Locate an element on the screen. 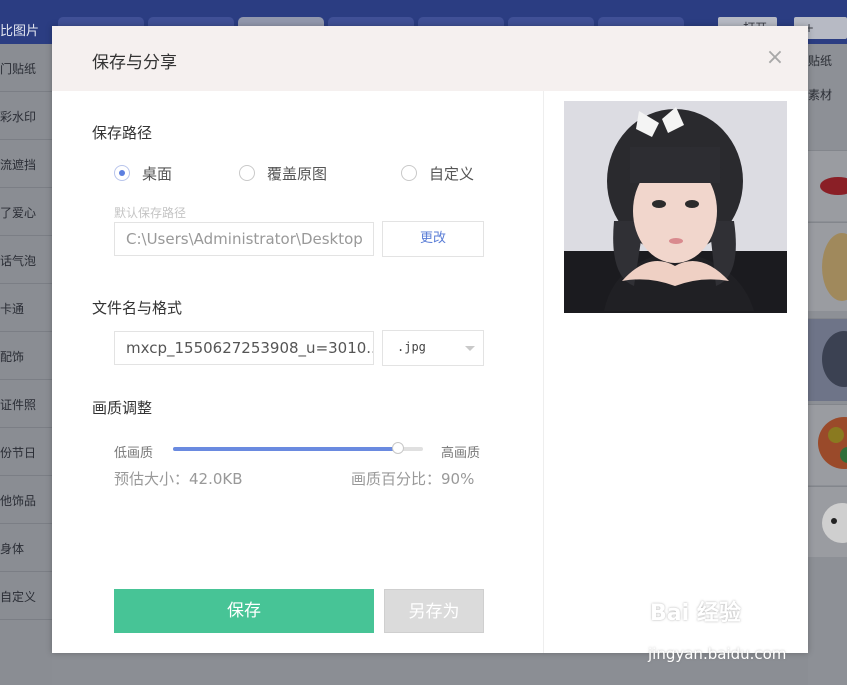  sidebar-item: 他饰品 is located at coordinates (26, 500).